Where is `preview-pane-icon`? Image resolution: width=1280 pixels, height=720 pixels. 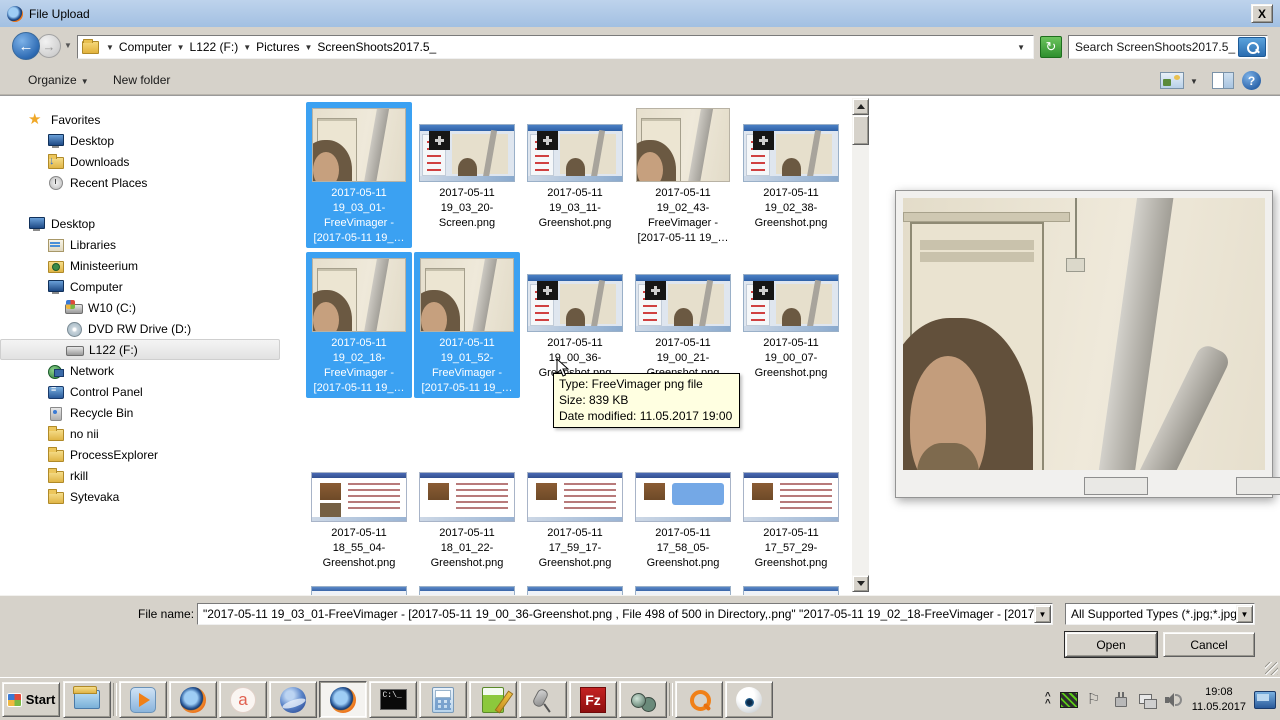
preview-pane-icon is located at coordinates (1223, 80).